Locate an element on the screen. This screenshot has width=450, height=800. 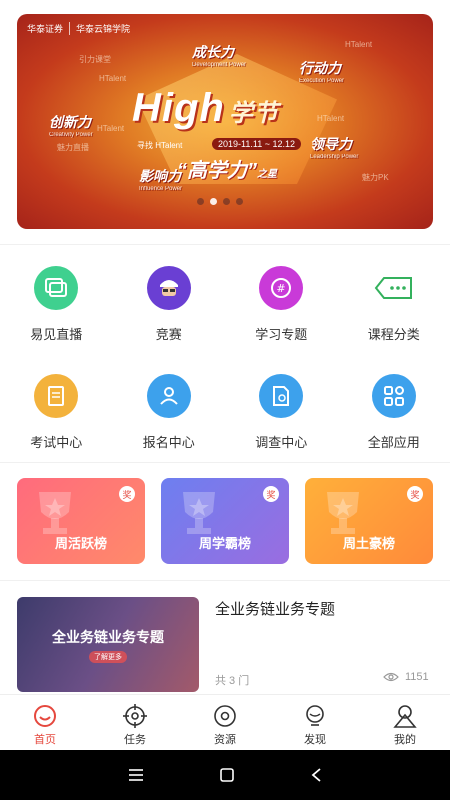
carousel-indicator is located at coordinates (220, 201).